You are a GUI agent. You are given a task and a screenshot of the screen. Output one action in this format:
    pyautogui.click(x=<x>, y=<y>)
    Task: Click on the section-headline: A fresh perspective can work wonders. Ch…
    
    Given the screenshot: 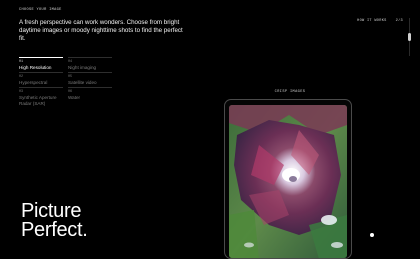 What is the action you would take?
    pyautogui.click(x=101, y=30)
    